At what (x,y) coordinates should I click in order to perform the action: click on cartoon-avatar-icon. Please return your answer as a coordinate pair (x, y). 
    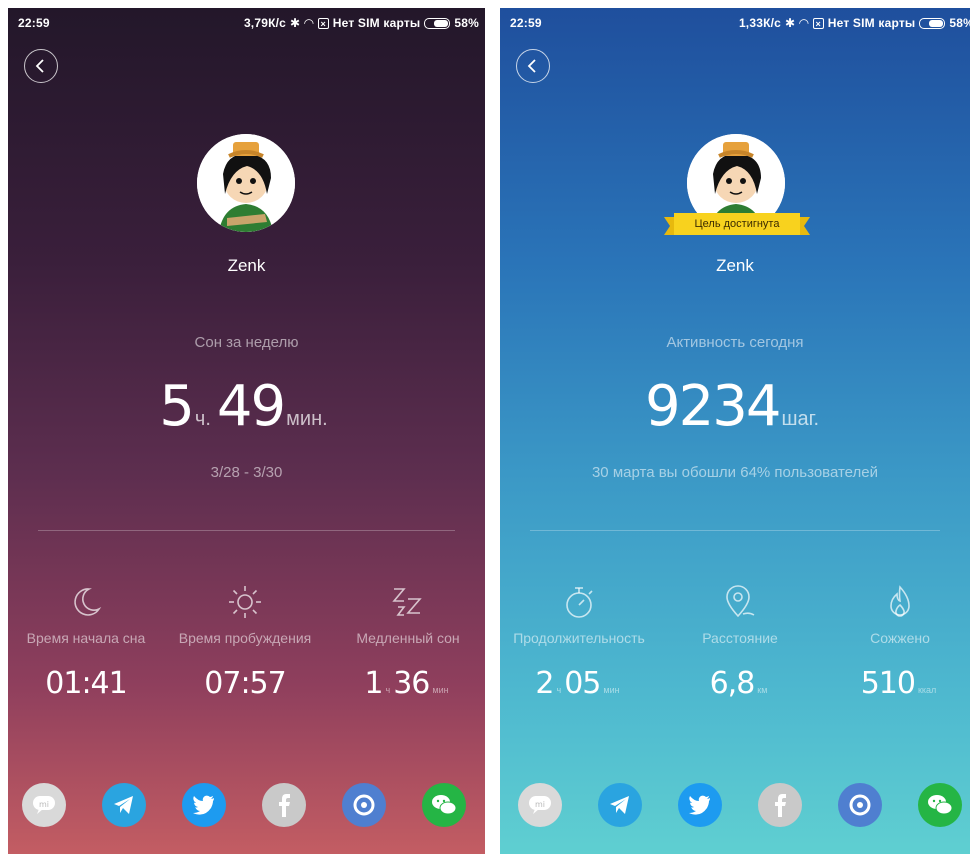
    Looking at the image, I should click on (246, 183).